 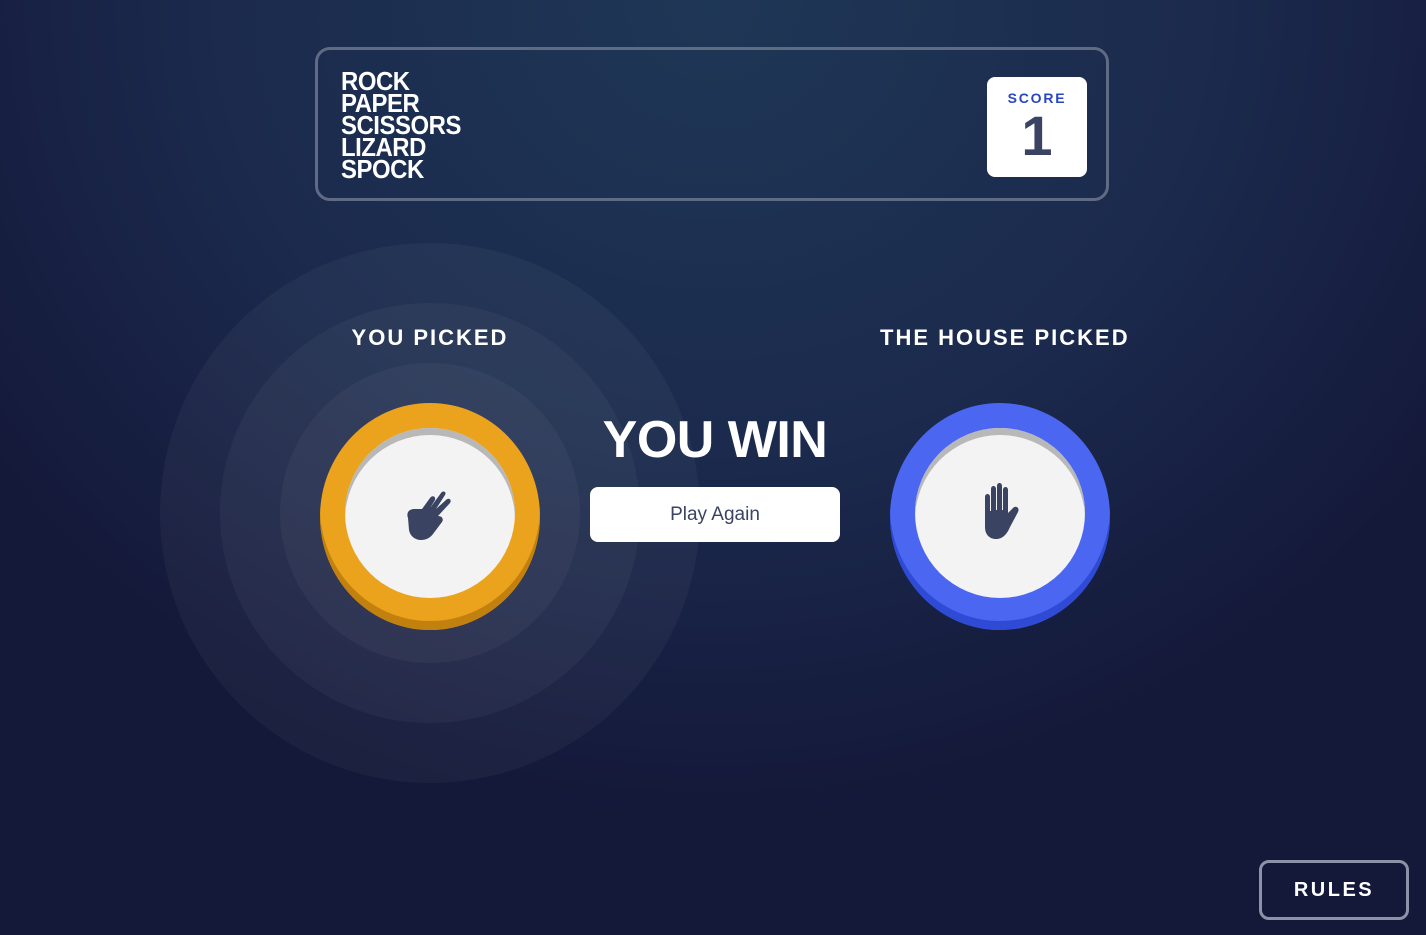 I want to click on result-panel: YOU WIN, so click(x=715, y=440).